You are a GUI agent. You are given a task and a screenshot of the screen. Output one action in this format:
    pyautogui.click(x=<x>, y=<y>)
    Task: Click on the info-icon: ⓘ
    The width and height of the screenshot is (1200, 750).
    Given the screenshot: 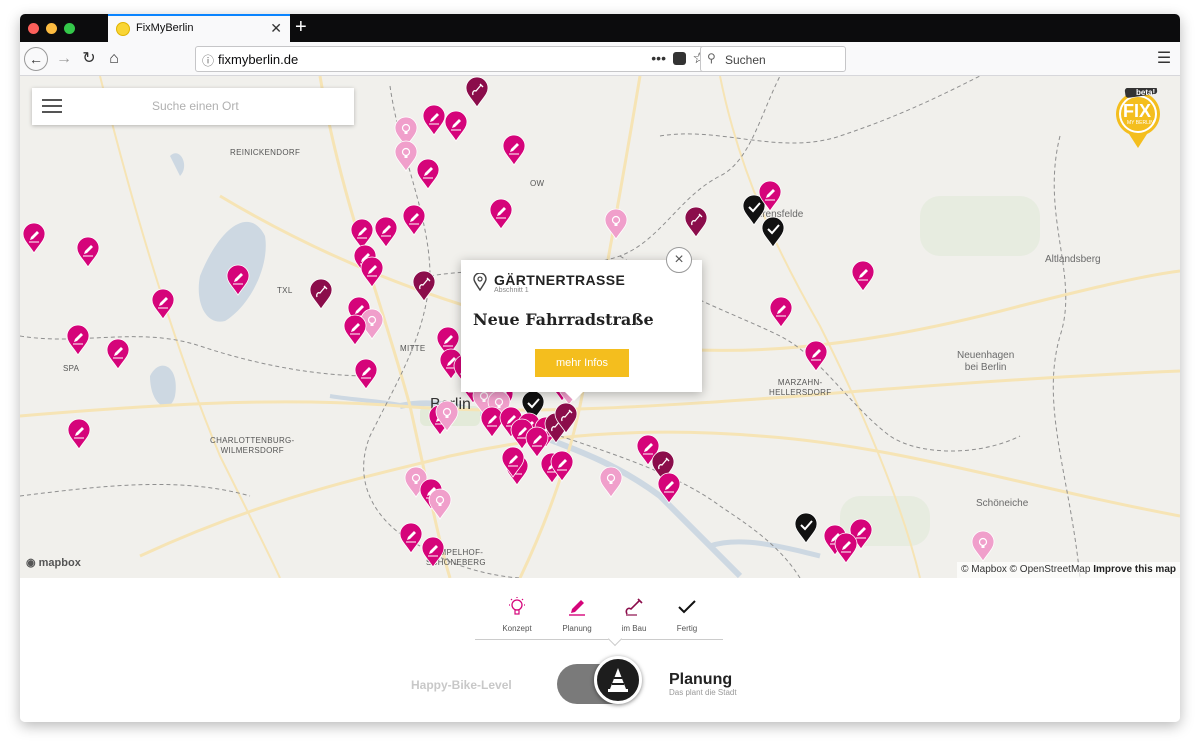 What is the action you would take?
    pyautogui.click(x=208, y=60)
    